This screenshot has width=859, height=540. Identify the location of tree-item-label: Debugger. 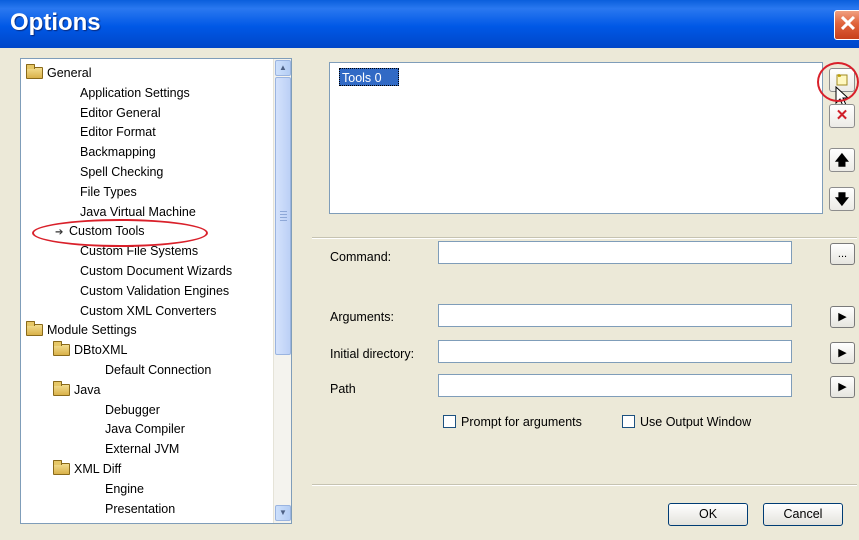
(132, 409).